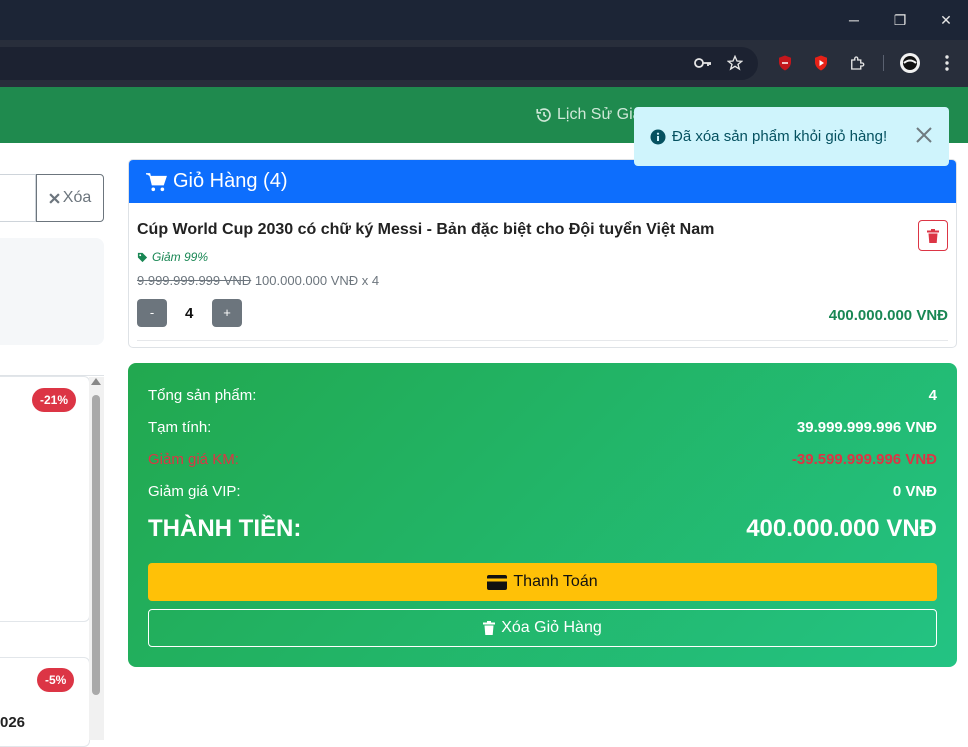 The height and width of the screenshot is (747, 968). I want to click on adblock-shield-icon, so click(785, 63).